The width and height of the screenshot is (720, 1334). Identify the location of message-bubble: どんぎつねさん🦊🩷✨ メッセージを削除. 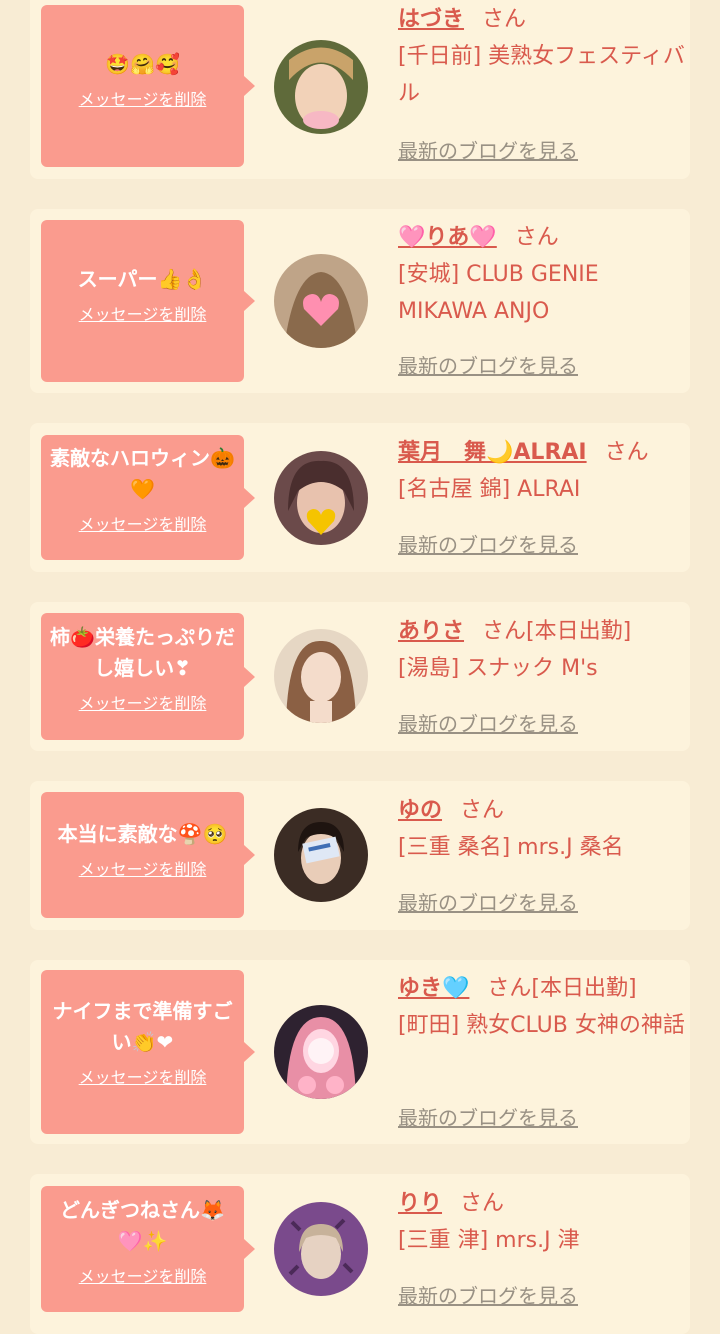
(148, 1249).